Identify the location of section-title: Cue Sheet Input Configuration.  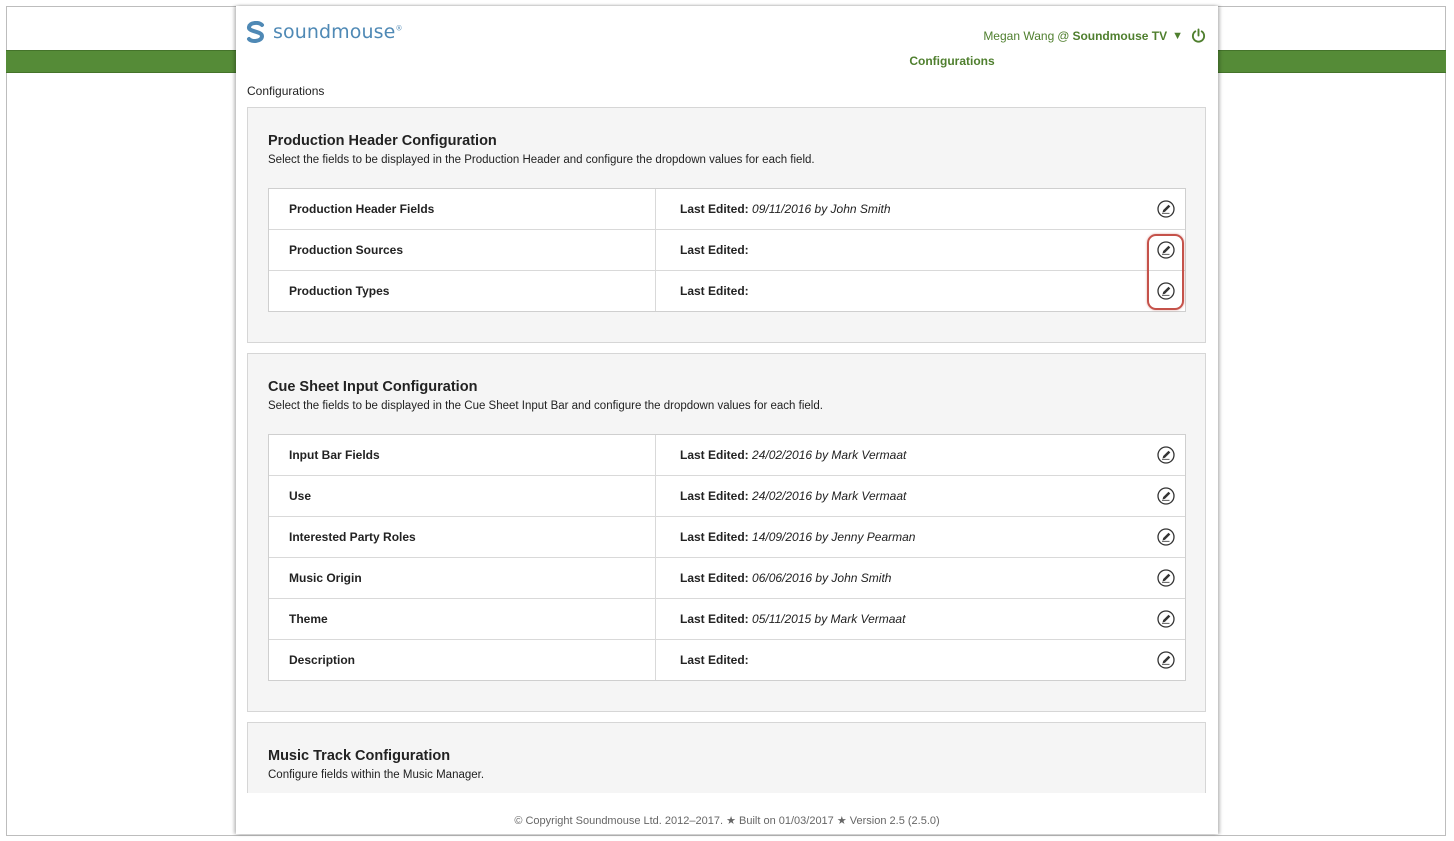
(373, 387).